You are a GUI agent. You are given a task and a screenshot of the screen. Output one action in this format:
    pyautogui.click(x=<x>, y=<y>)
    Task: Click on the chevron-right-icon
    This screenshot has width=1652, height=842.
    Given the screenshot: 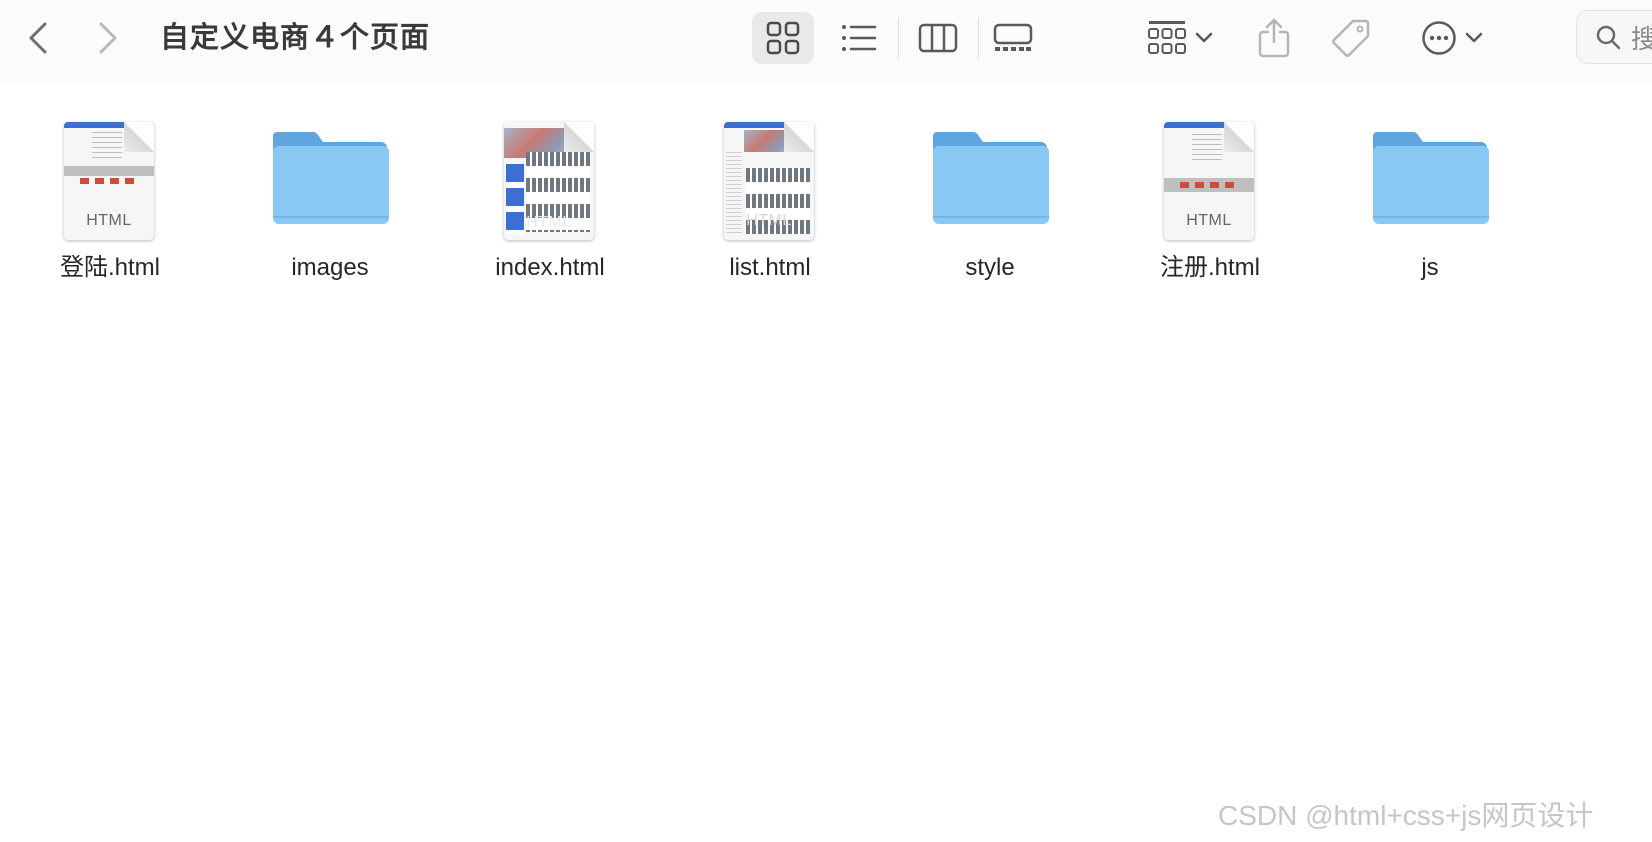 What is the action you would take?
    pyautogui.click(x=108, y=38)
    